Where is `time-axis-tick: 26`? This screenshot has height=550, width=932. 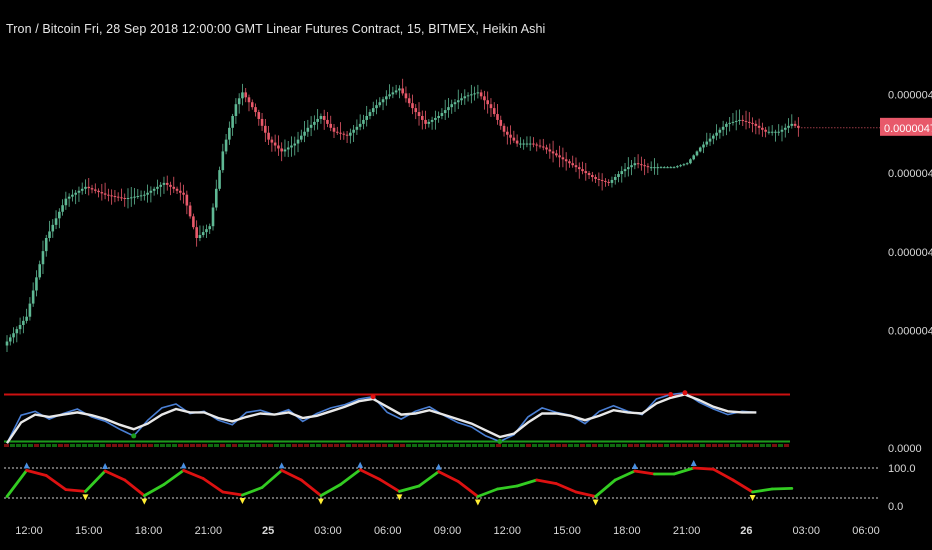
time-axis-tick: 26 is located at coordinates (746, 531).